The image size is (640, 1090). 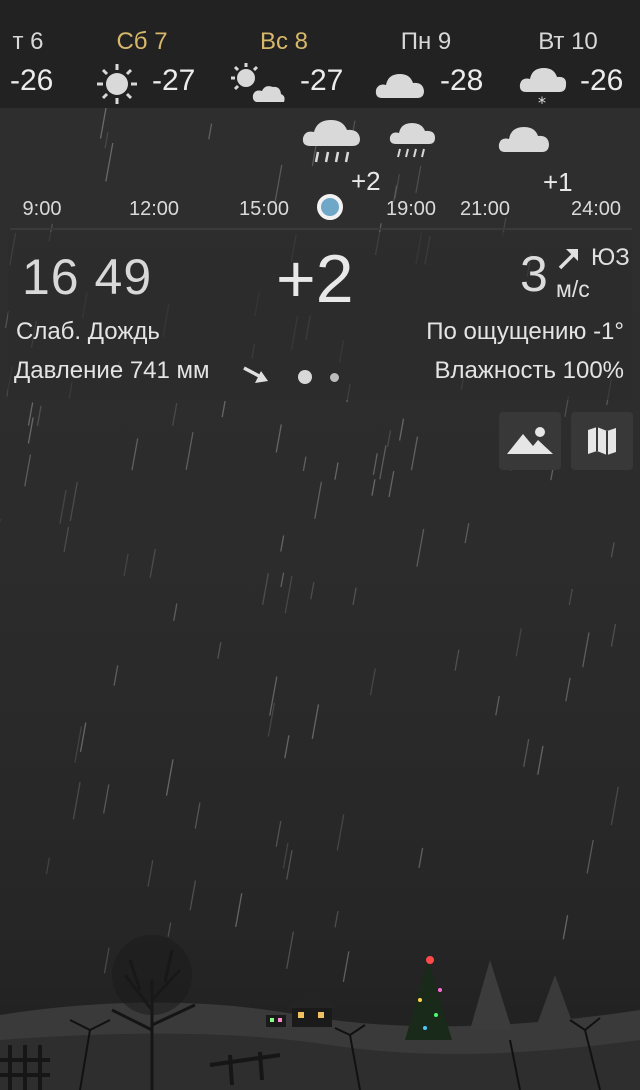 I want to click on forecast-day: Вс 8 -27, so click(x=284, y=68).